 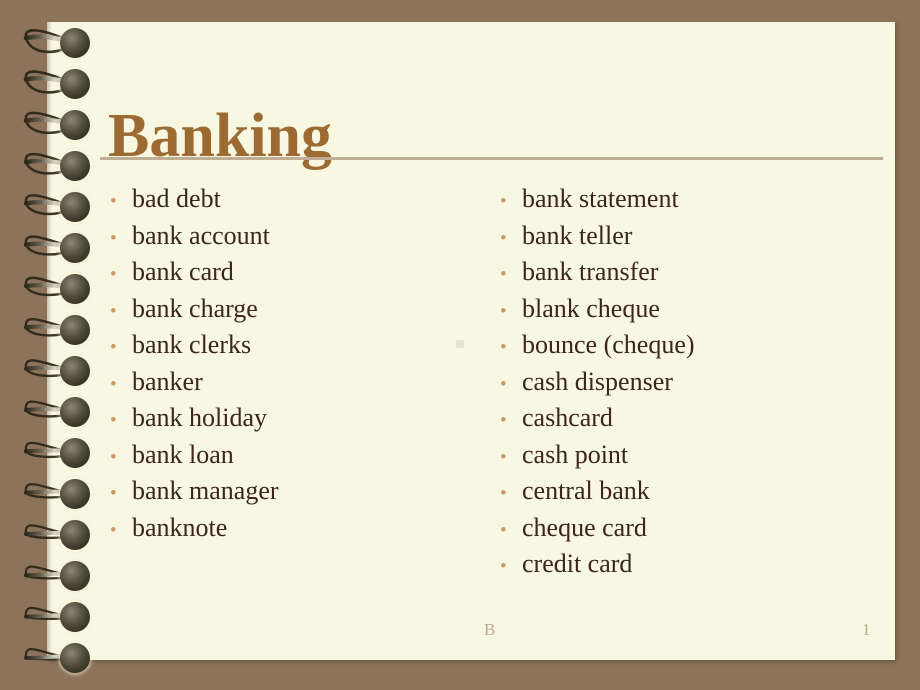 I want to click on footer-left-label: B, so click(x=490, y=629).